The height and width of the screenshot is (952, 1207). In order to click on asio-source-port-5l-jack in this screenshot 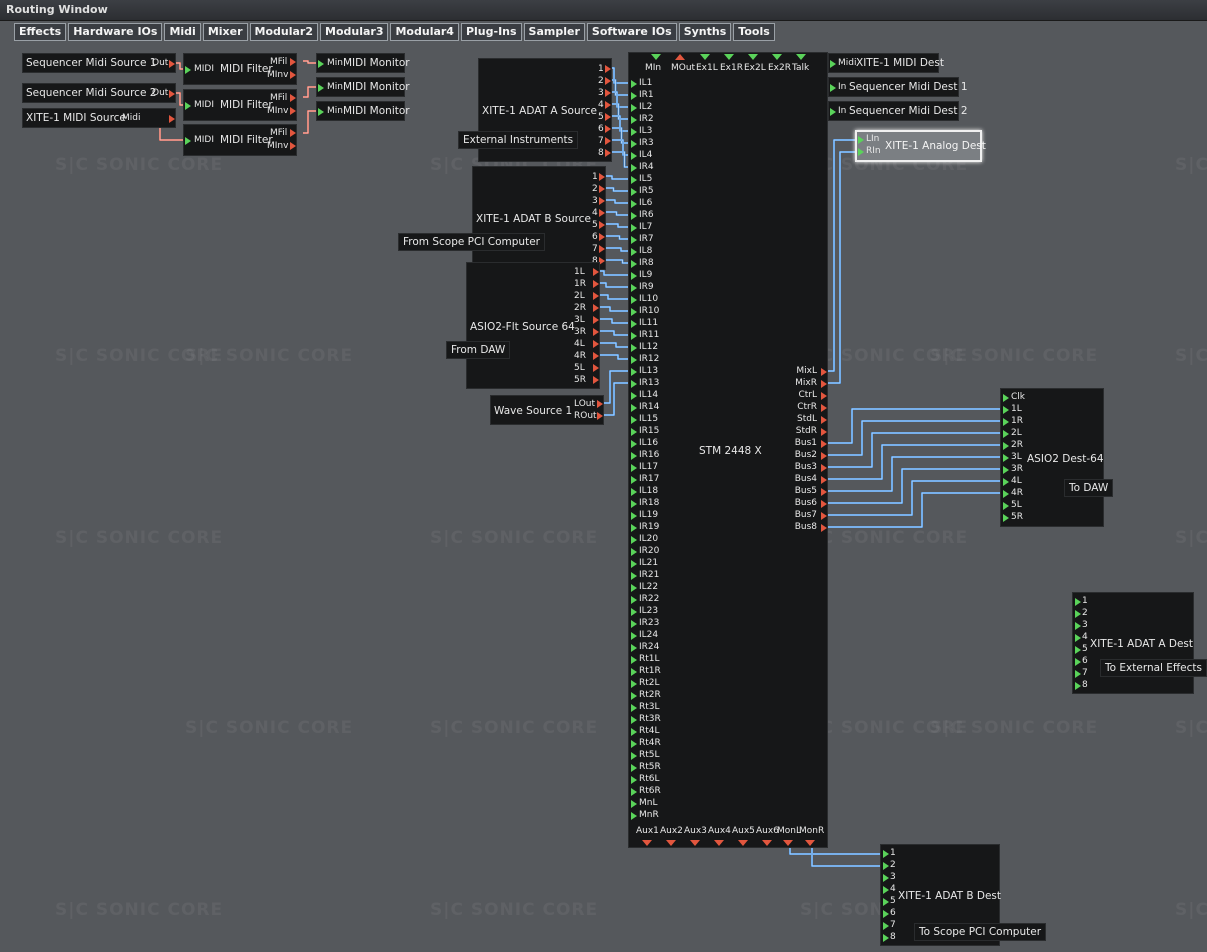, I will do `click(596, 368)`.